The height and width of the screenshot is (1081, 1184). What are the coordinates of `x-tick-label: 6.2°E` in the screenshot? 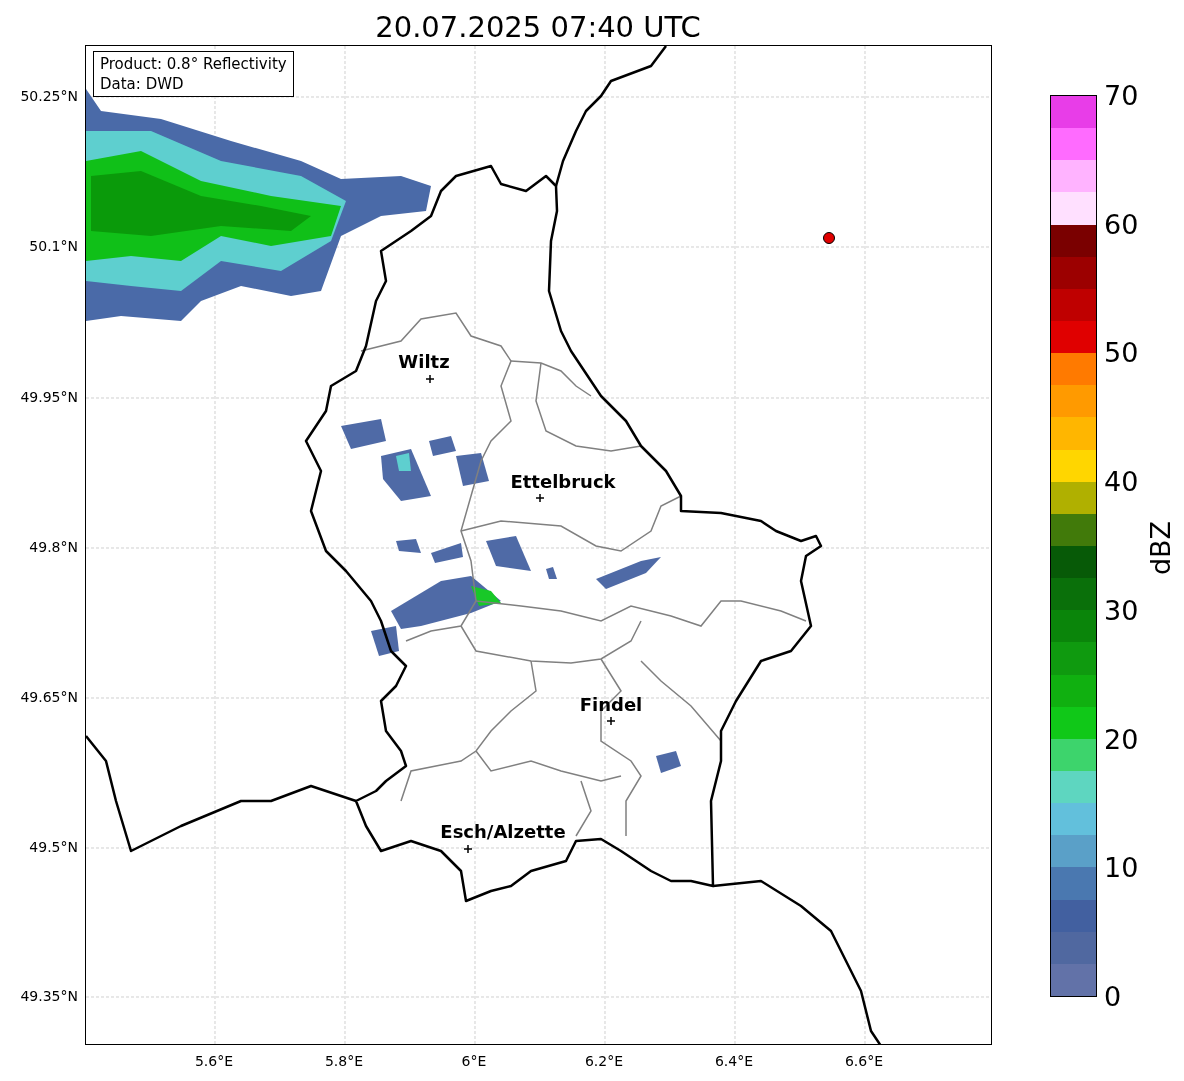 It's located at (604, 1061).